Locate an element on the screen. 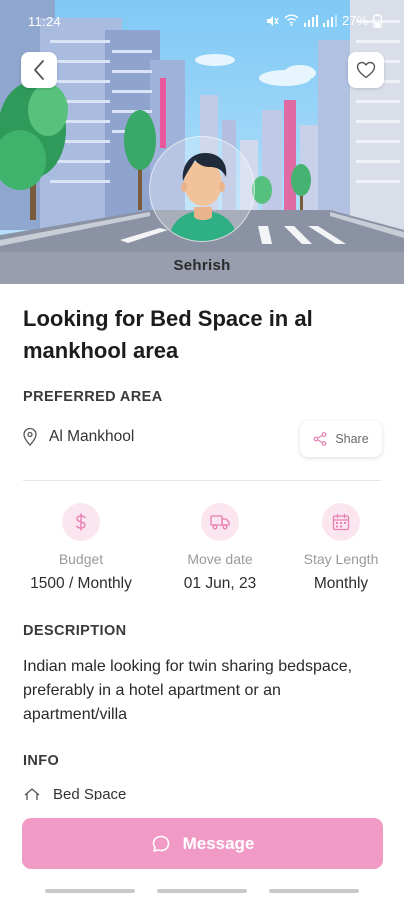 This screenshot has height=900, width=404. share-label: Share is located at coordinates (352, 439).